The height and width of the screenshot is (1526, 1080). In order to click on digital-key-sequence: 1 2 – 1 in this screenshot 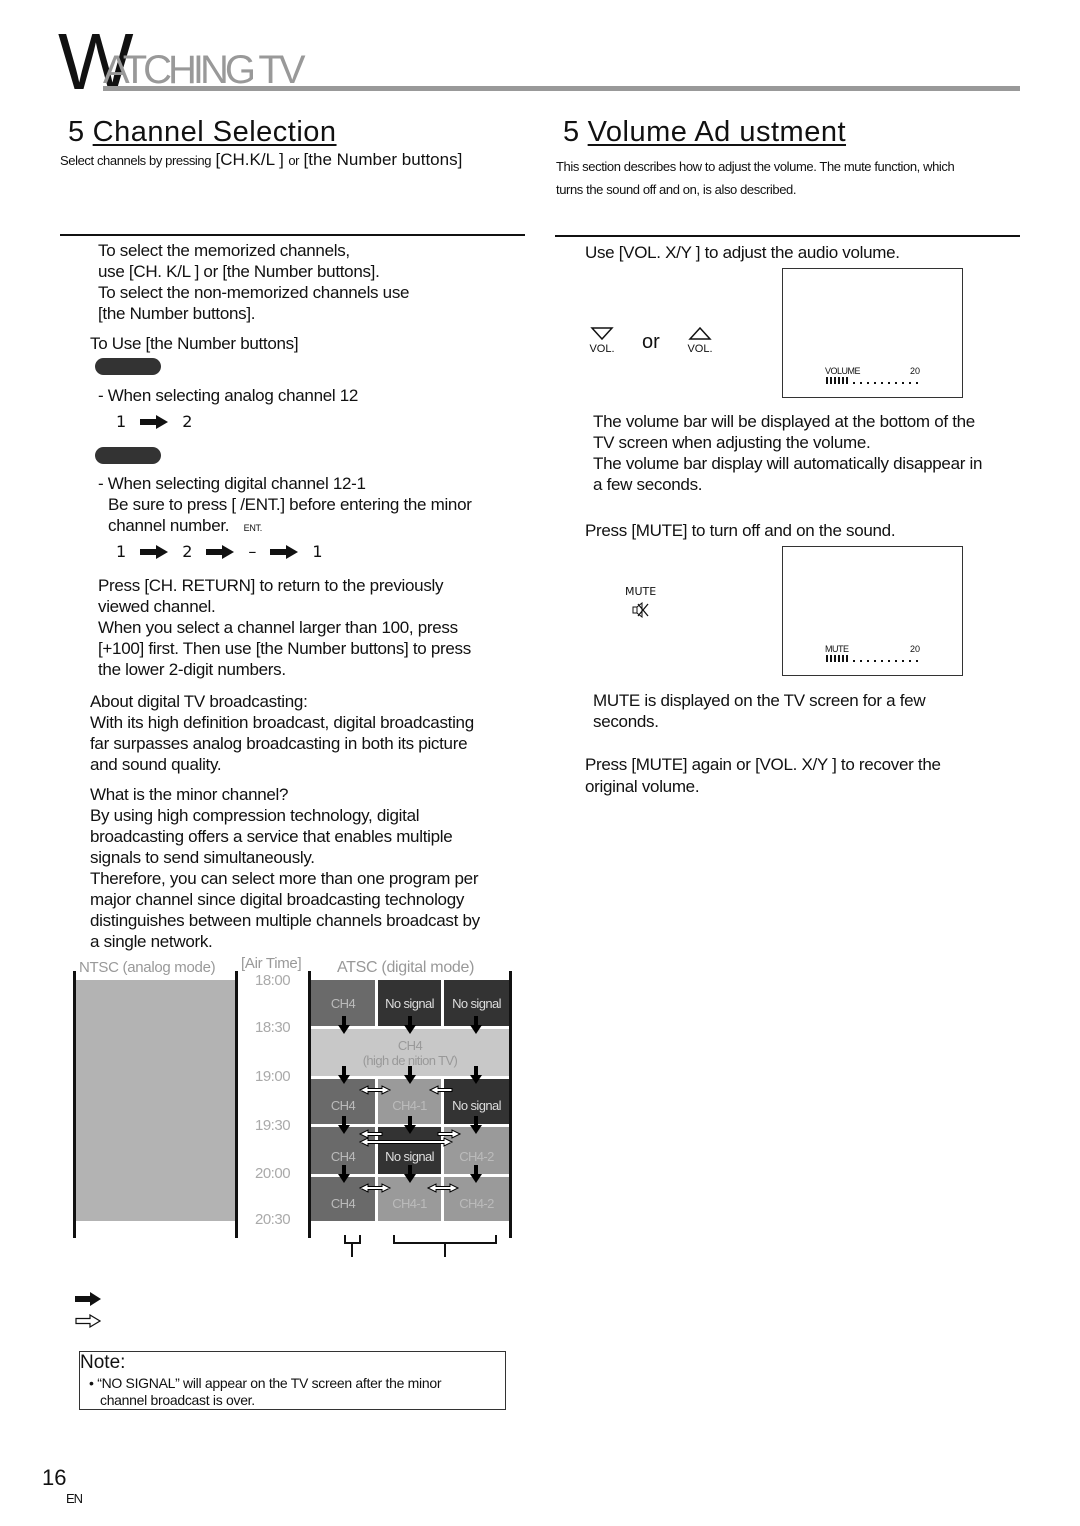, I will do `click(219, 551)`.